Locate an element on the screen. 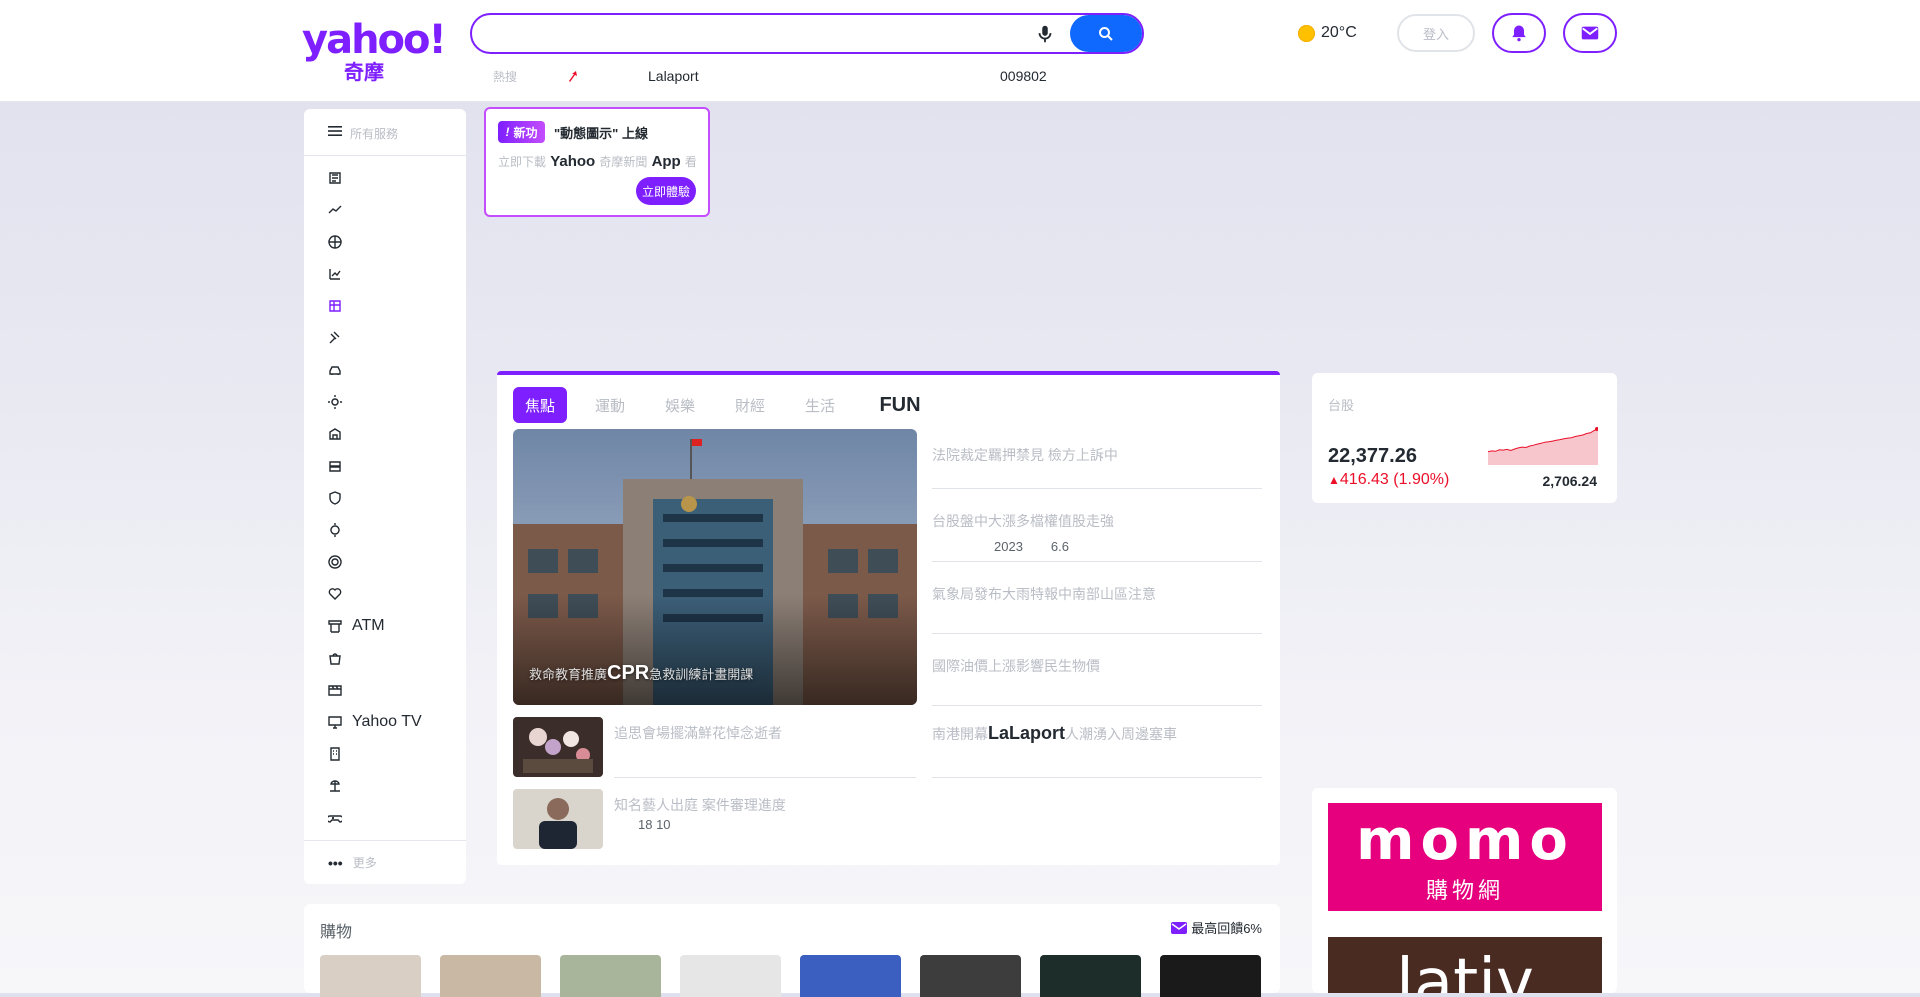 The image size is (1920, 997). notification-button is located at coordinates (1519, 33).